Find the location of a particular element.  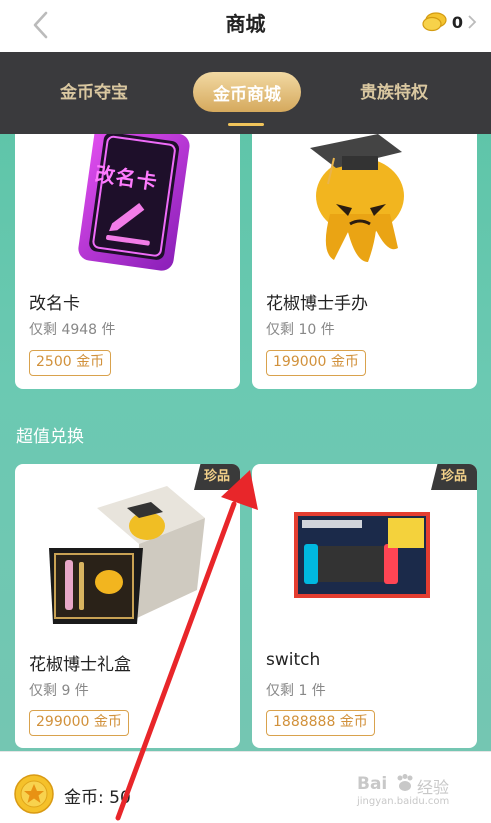

doctor-figure-image is located at coordinates (357, 198).